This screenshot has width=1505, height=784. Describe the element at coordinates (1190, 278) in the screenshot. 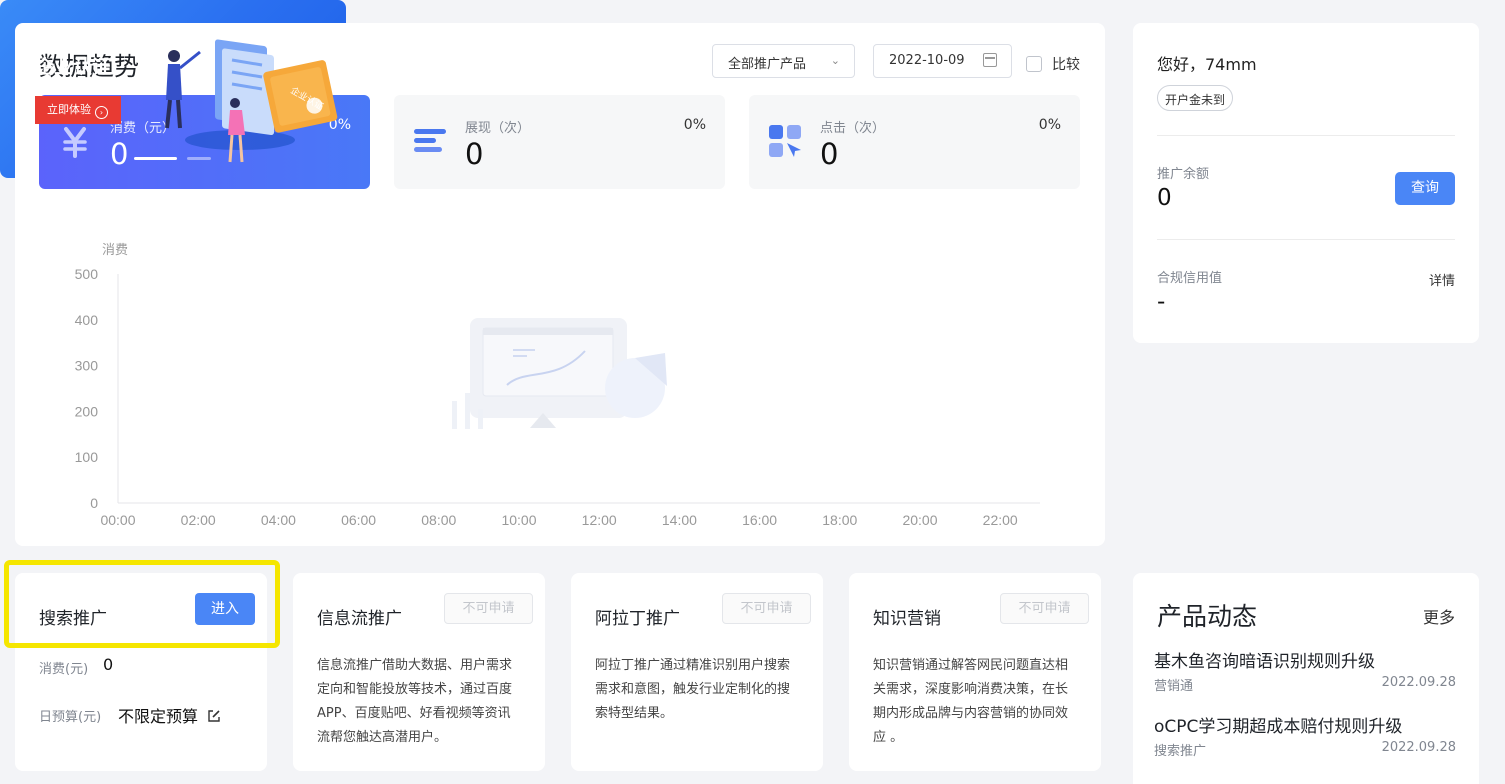

I see `credit-label: 合规信用值` at that location.